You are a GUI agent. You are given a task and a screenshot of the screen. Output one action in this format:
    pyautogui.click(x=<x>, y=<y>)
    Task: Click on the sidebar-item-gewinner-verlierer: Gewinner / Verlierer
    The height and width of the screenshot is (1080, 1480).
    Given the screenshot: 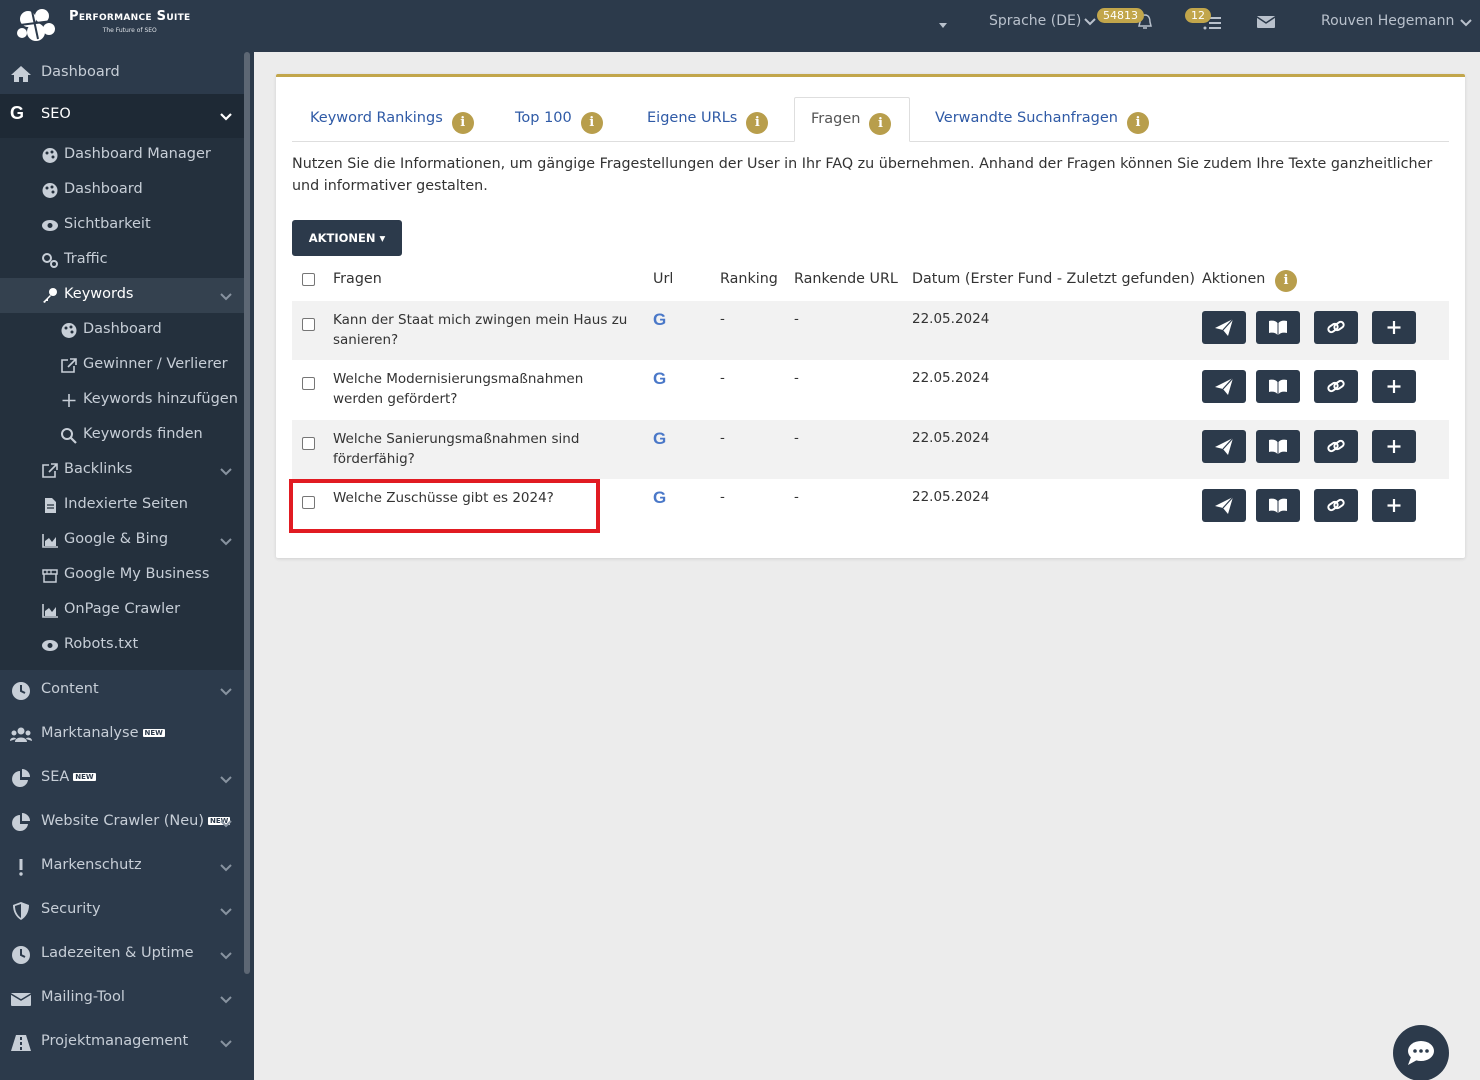 What is the action you would take?
    pyautogui.click(x=122, y=365)
    